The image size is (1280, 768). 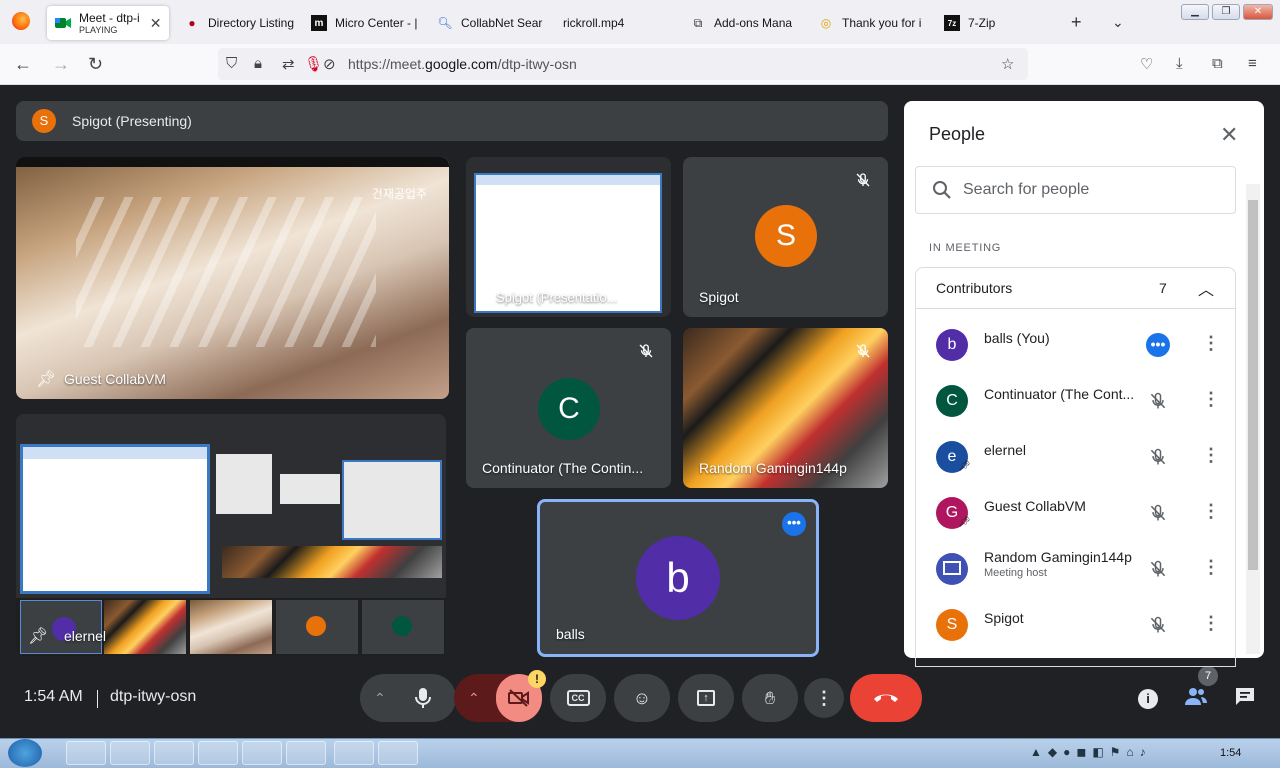 I want to click on more-options-button: ⋮, so click(x=824, y=698).